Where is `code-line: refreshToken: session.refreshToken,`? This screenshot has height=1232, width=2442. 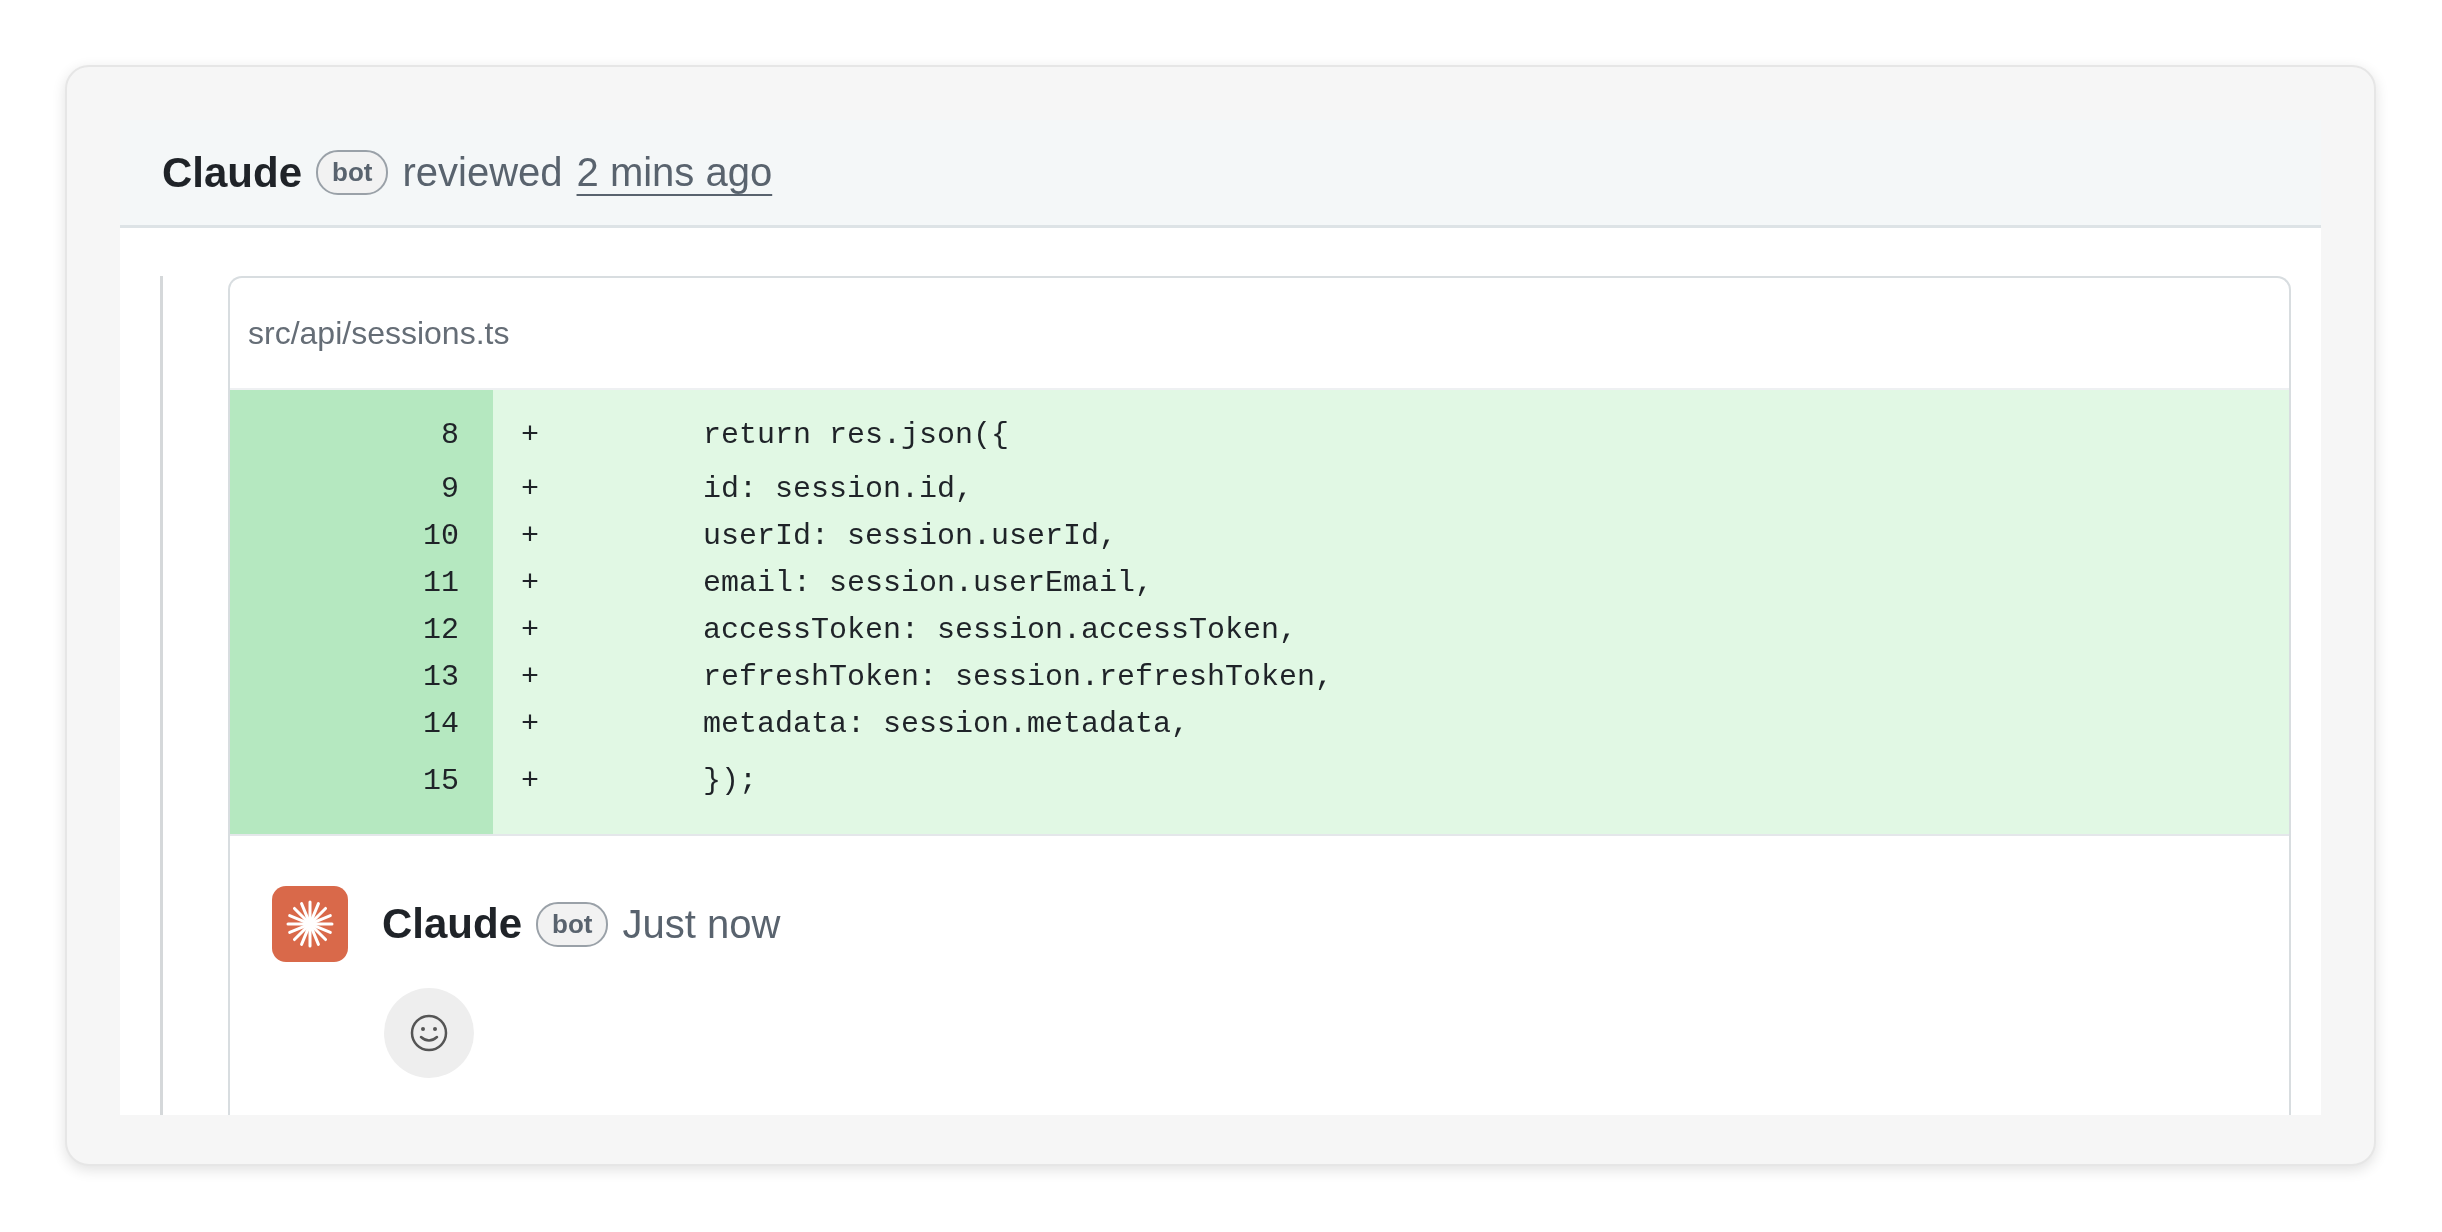 code-line: refreshToken: session.refreshToken, is located at coordinates (1018, 676).